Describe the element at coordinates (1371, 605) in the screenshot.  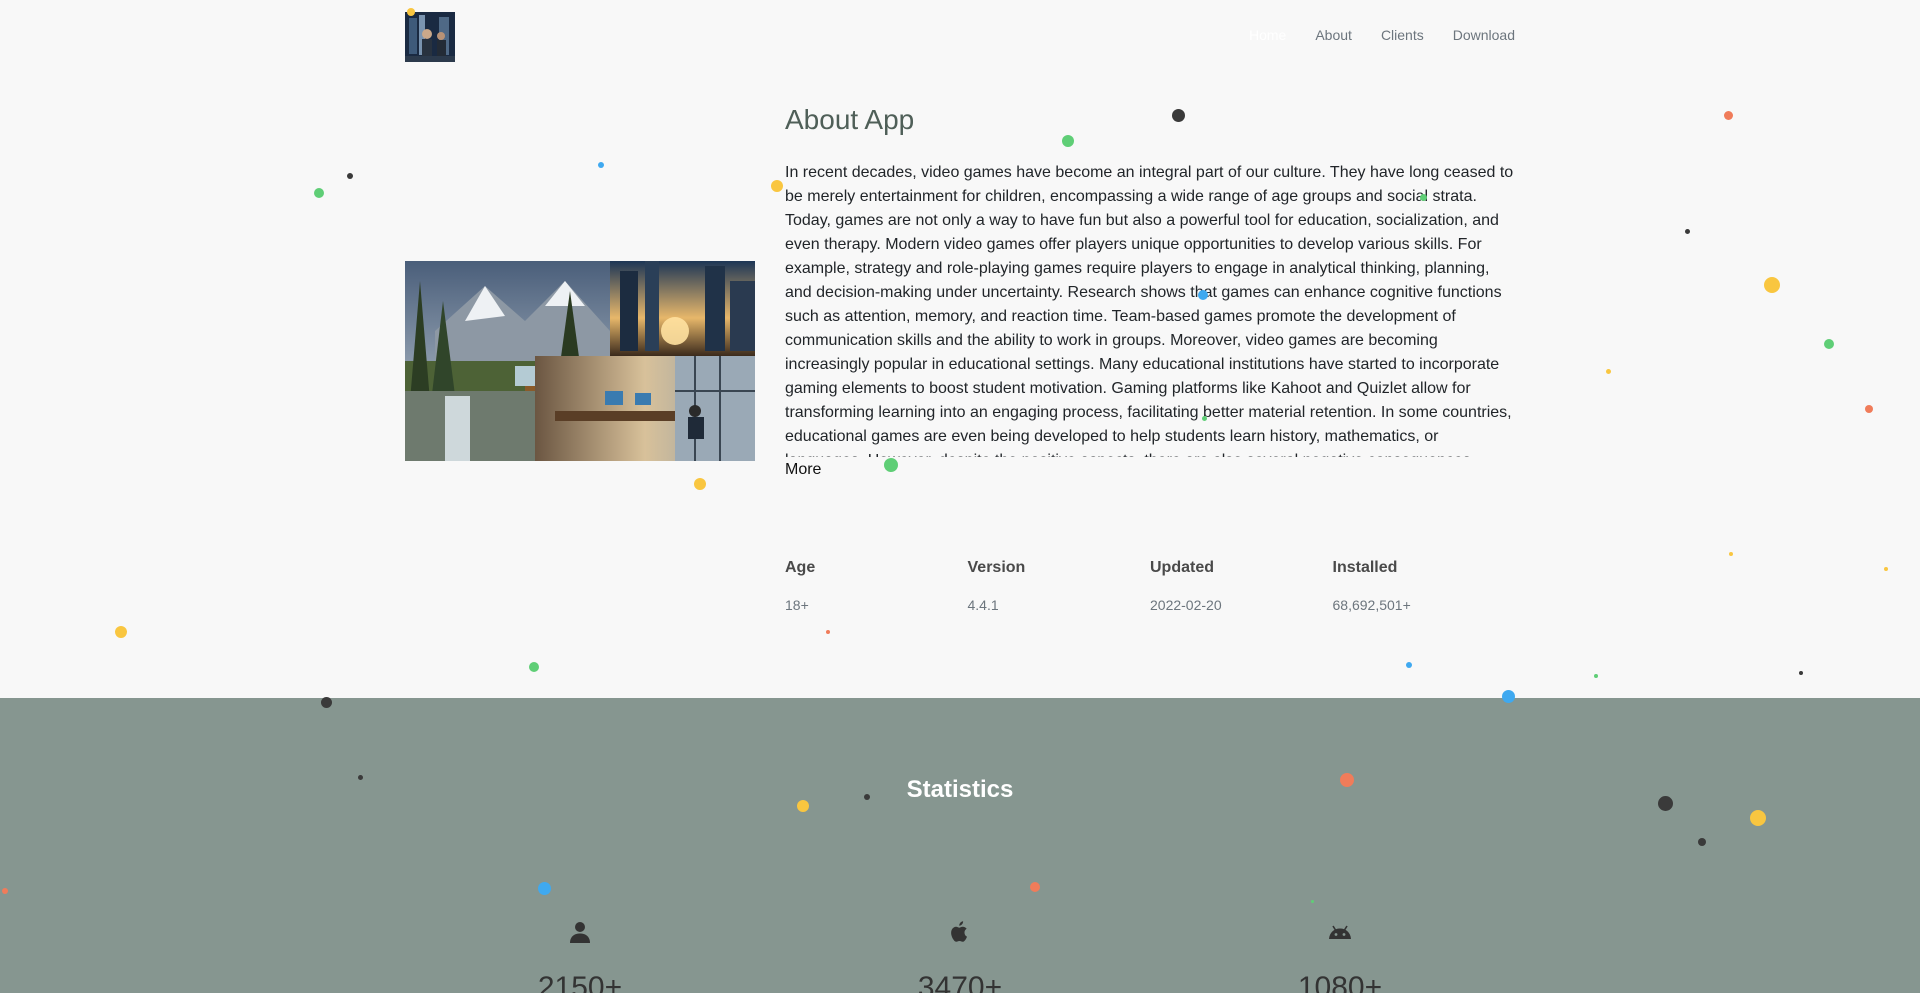
I see `info-value: 68,692,501+` at that location.